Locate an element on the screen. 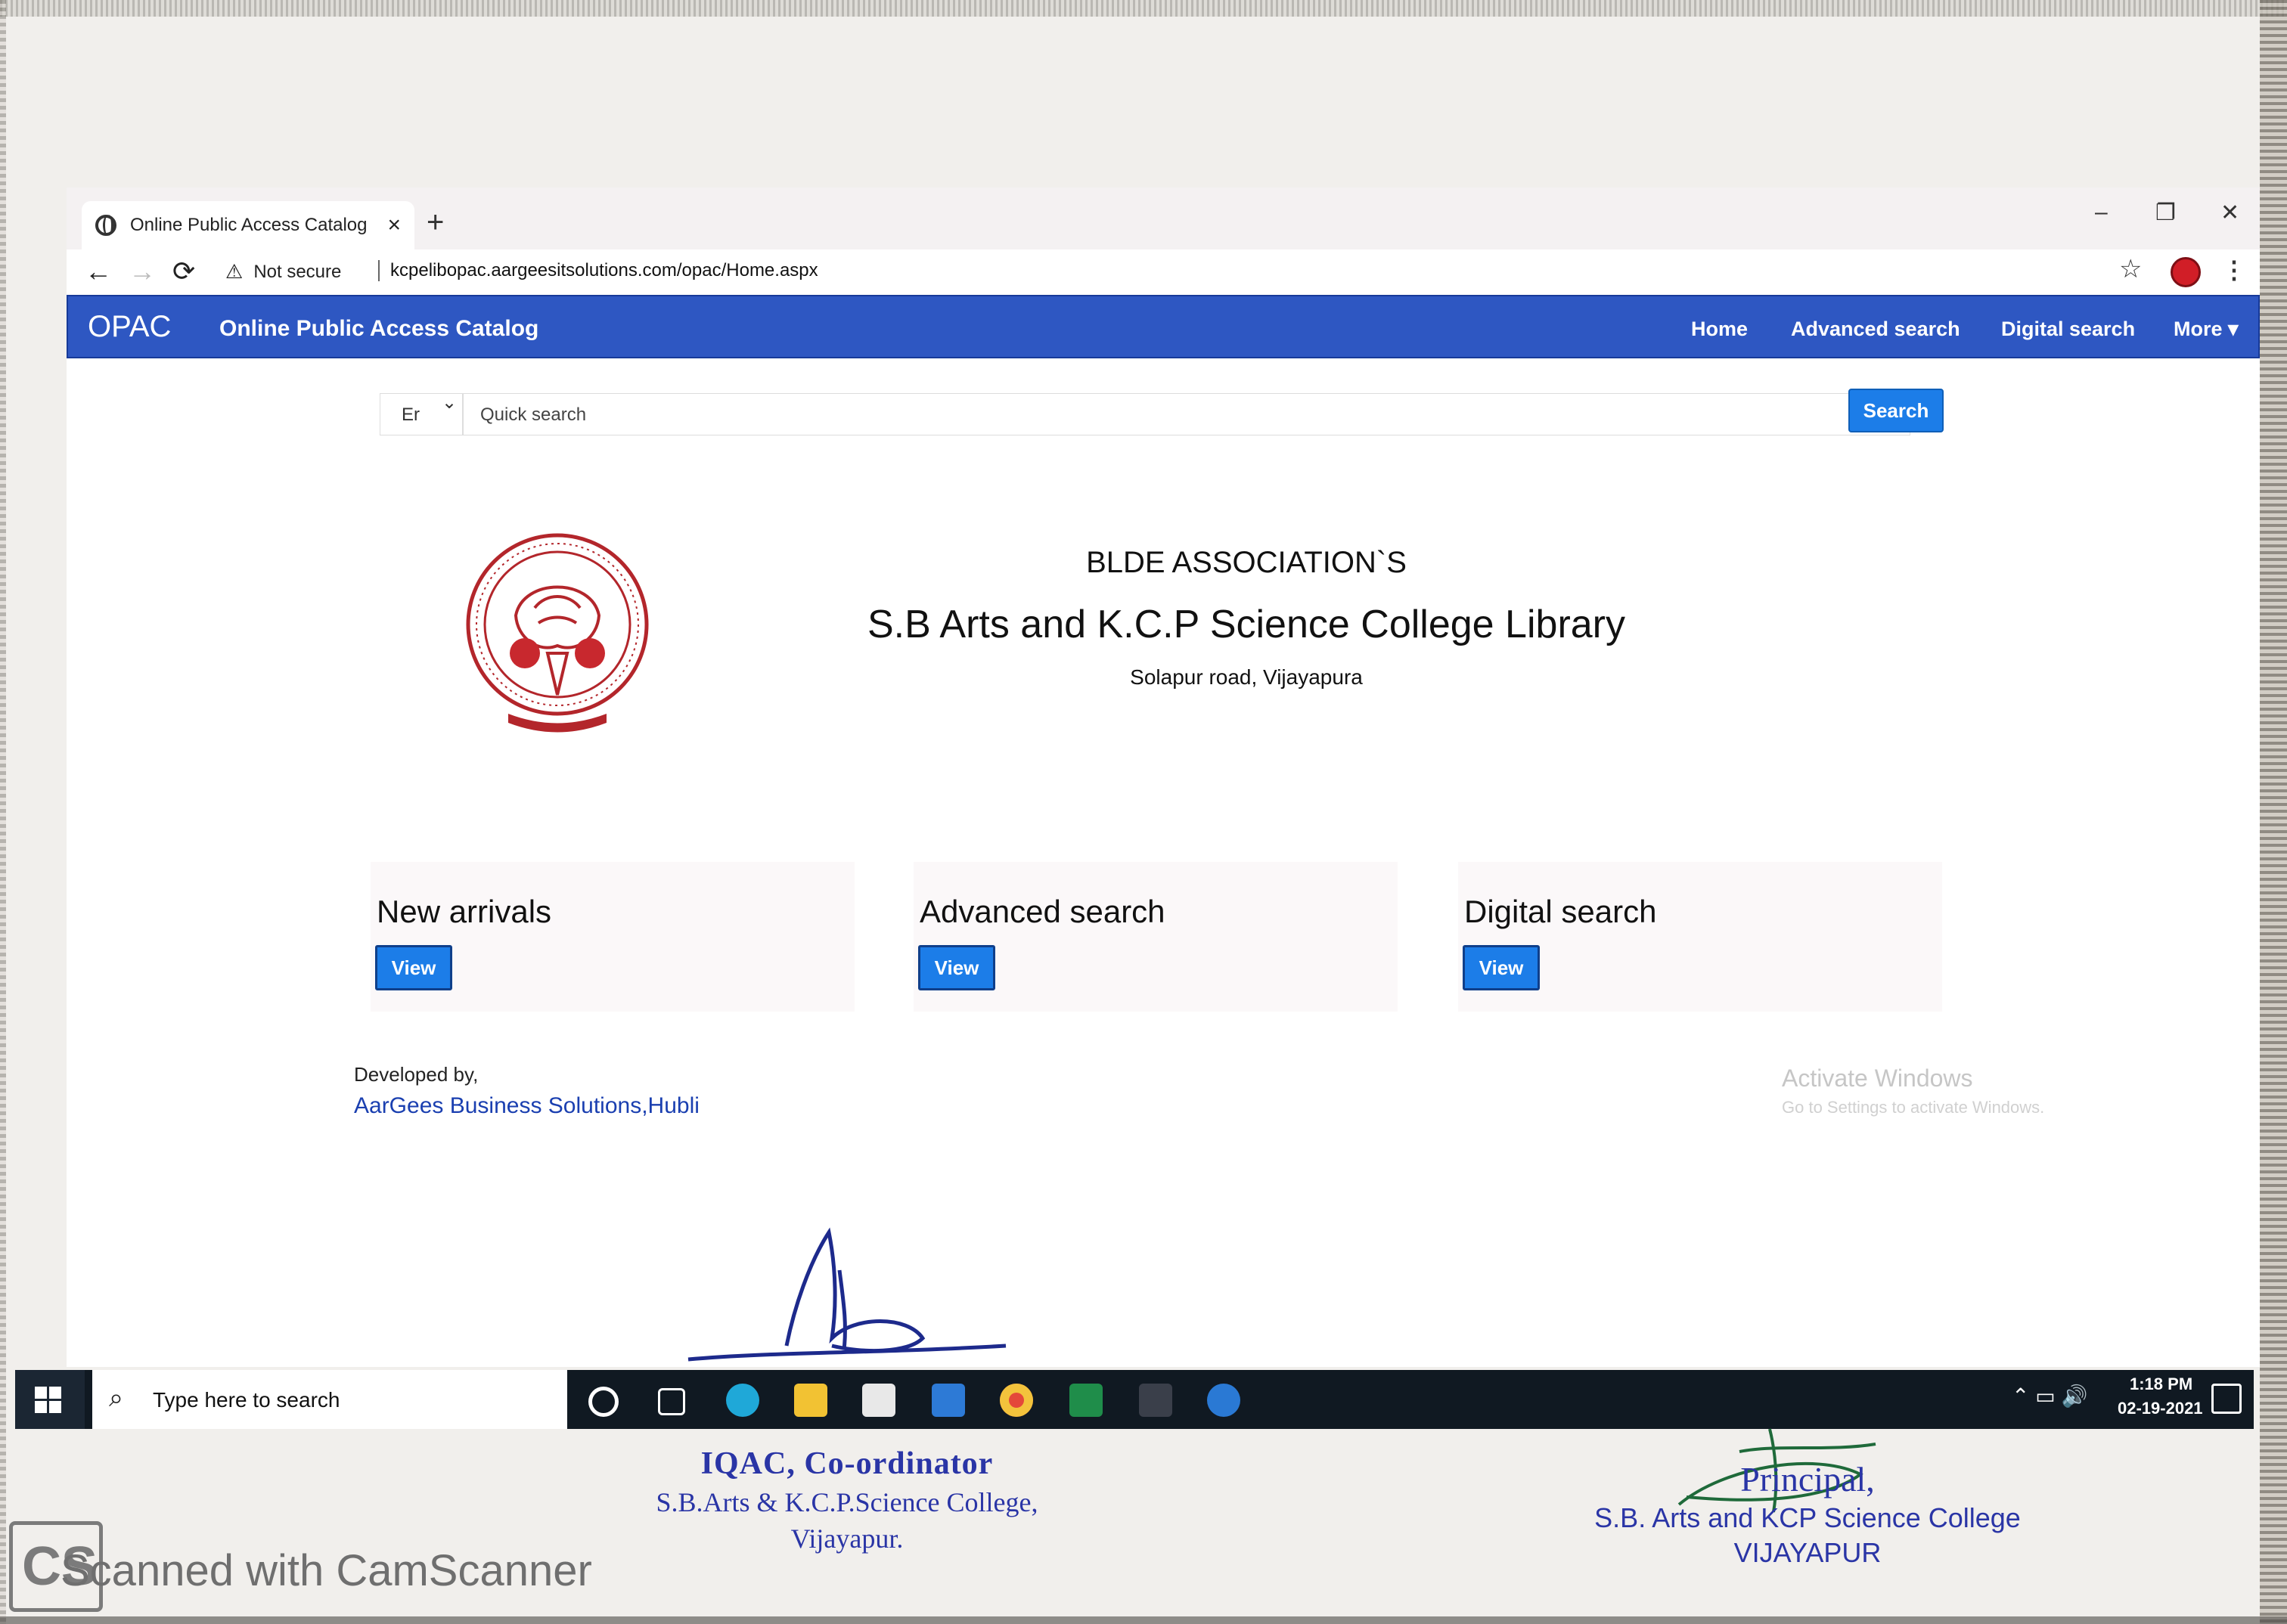  tab-title: Online Public Access Catalog is located at coordinates (249, 225).